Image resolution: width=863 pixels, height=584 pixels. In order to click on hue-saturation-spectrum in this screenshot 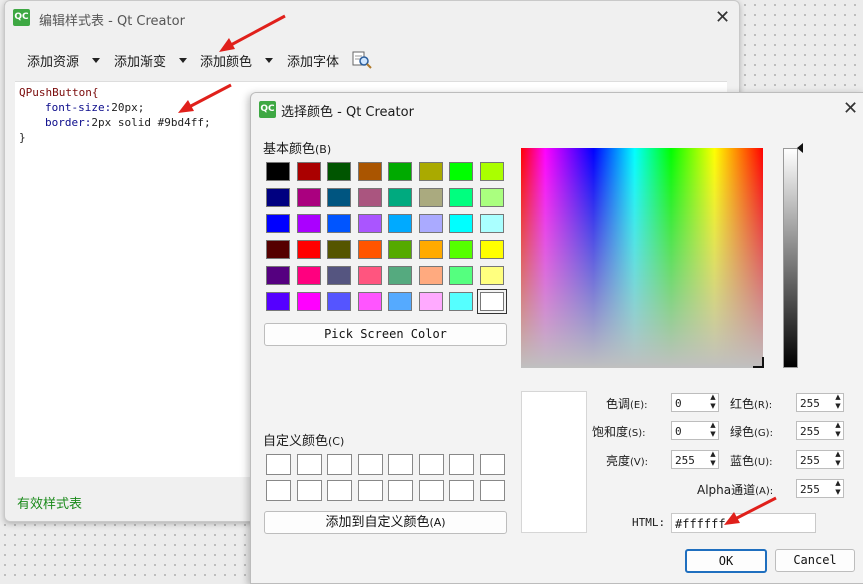, I will do `click(642, 258)`.